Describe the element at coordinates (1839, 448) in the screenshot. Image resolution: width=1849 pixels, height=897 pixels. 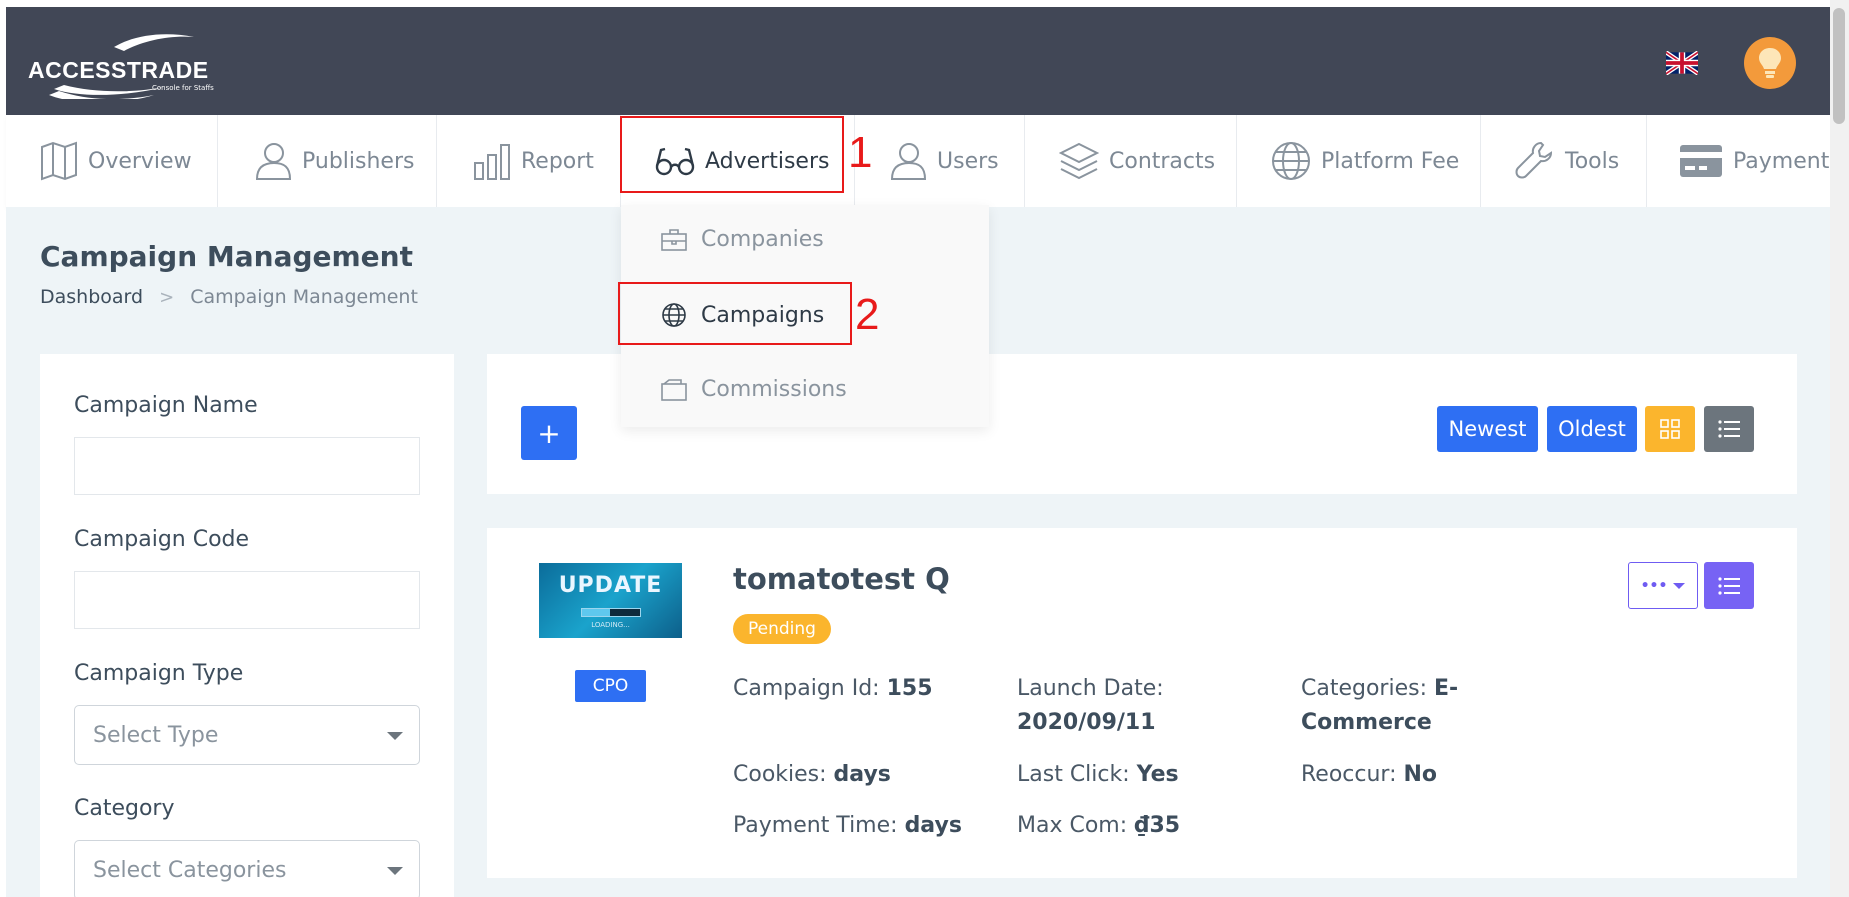
I see `scrollbar-track` at that location.